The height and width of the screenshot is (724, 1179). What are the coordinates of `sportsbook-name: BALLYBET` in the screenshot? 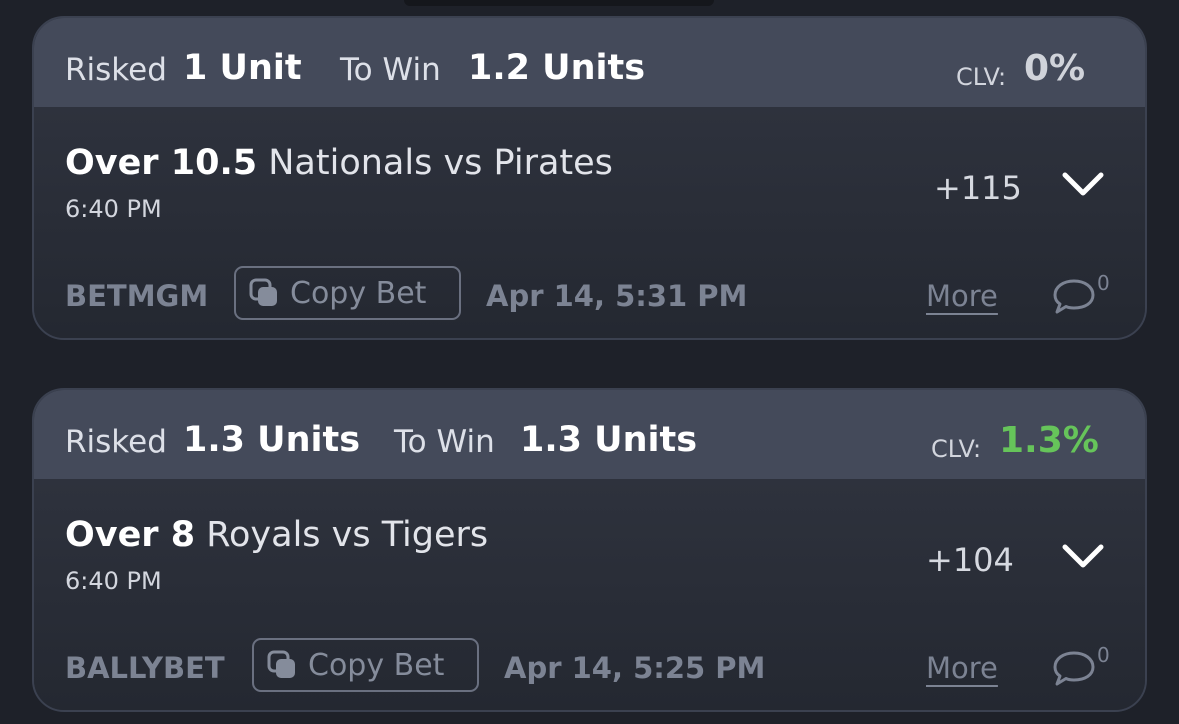 It's located at (145, 668).